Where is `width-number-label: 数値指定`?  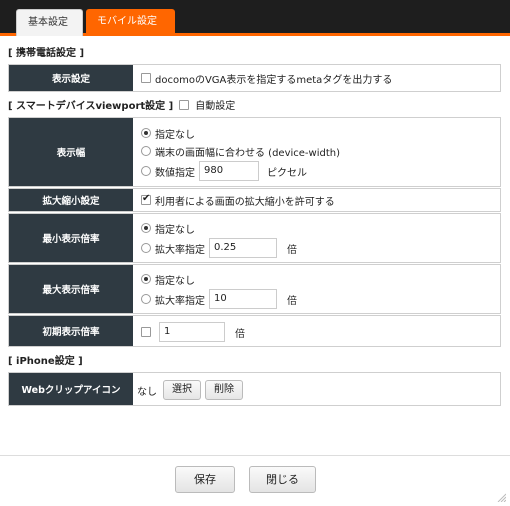
width-number-label: 数値指定 is located at coordinates (175, 173).